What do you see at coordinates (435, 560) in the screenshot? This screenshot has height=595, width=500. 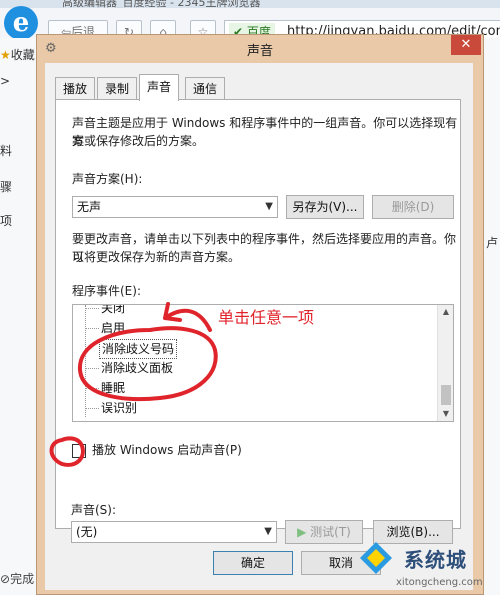 I see `watermark-name: 系统城` at bounding box center [435, 560].